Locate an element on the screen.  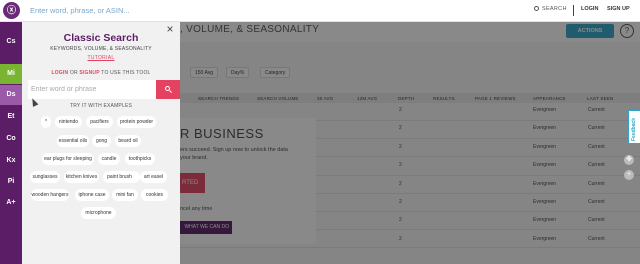
global-search-input is located at coordinates (195, 10).